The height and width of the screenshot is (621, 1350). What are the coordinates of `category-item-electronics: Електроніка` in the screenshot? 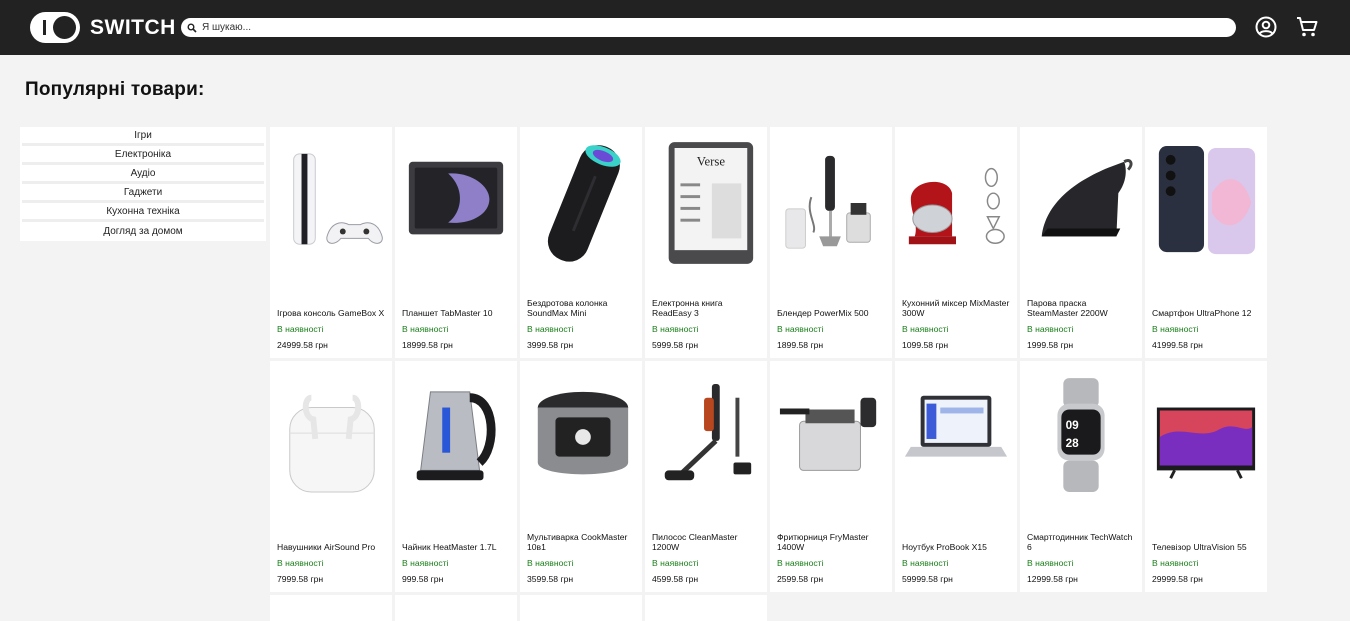 It's located at (143, 155).